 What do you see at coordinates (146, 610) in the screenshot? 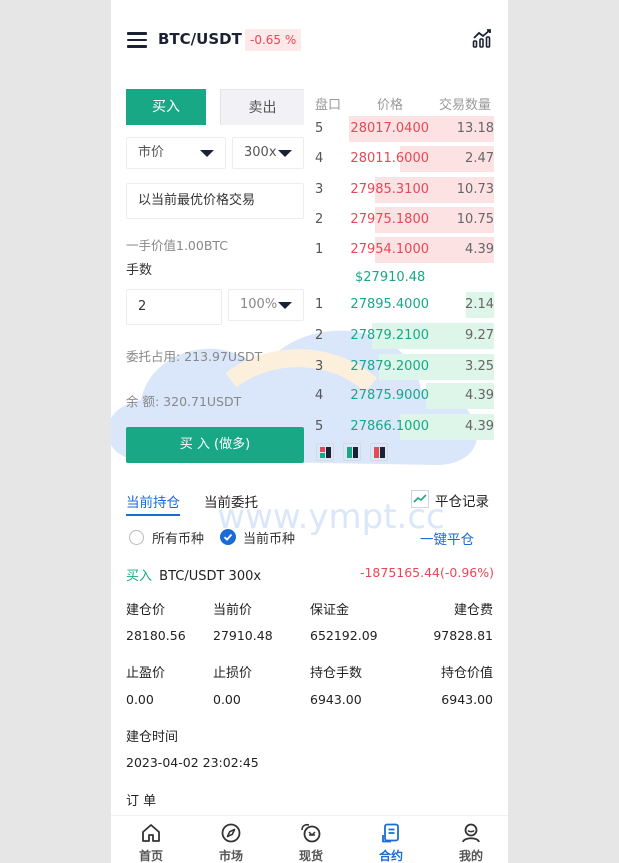
I see `open-price-label: 建仓价` at bounding box center [146, 610].